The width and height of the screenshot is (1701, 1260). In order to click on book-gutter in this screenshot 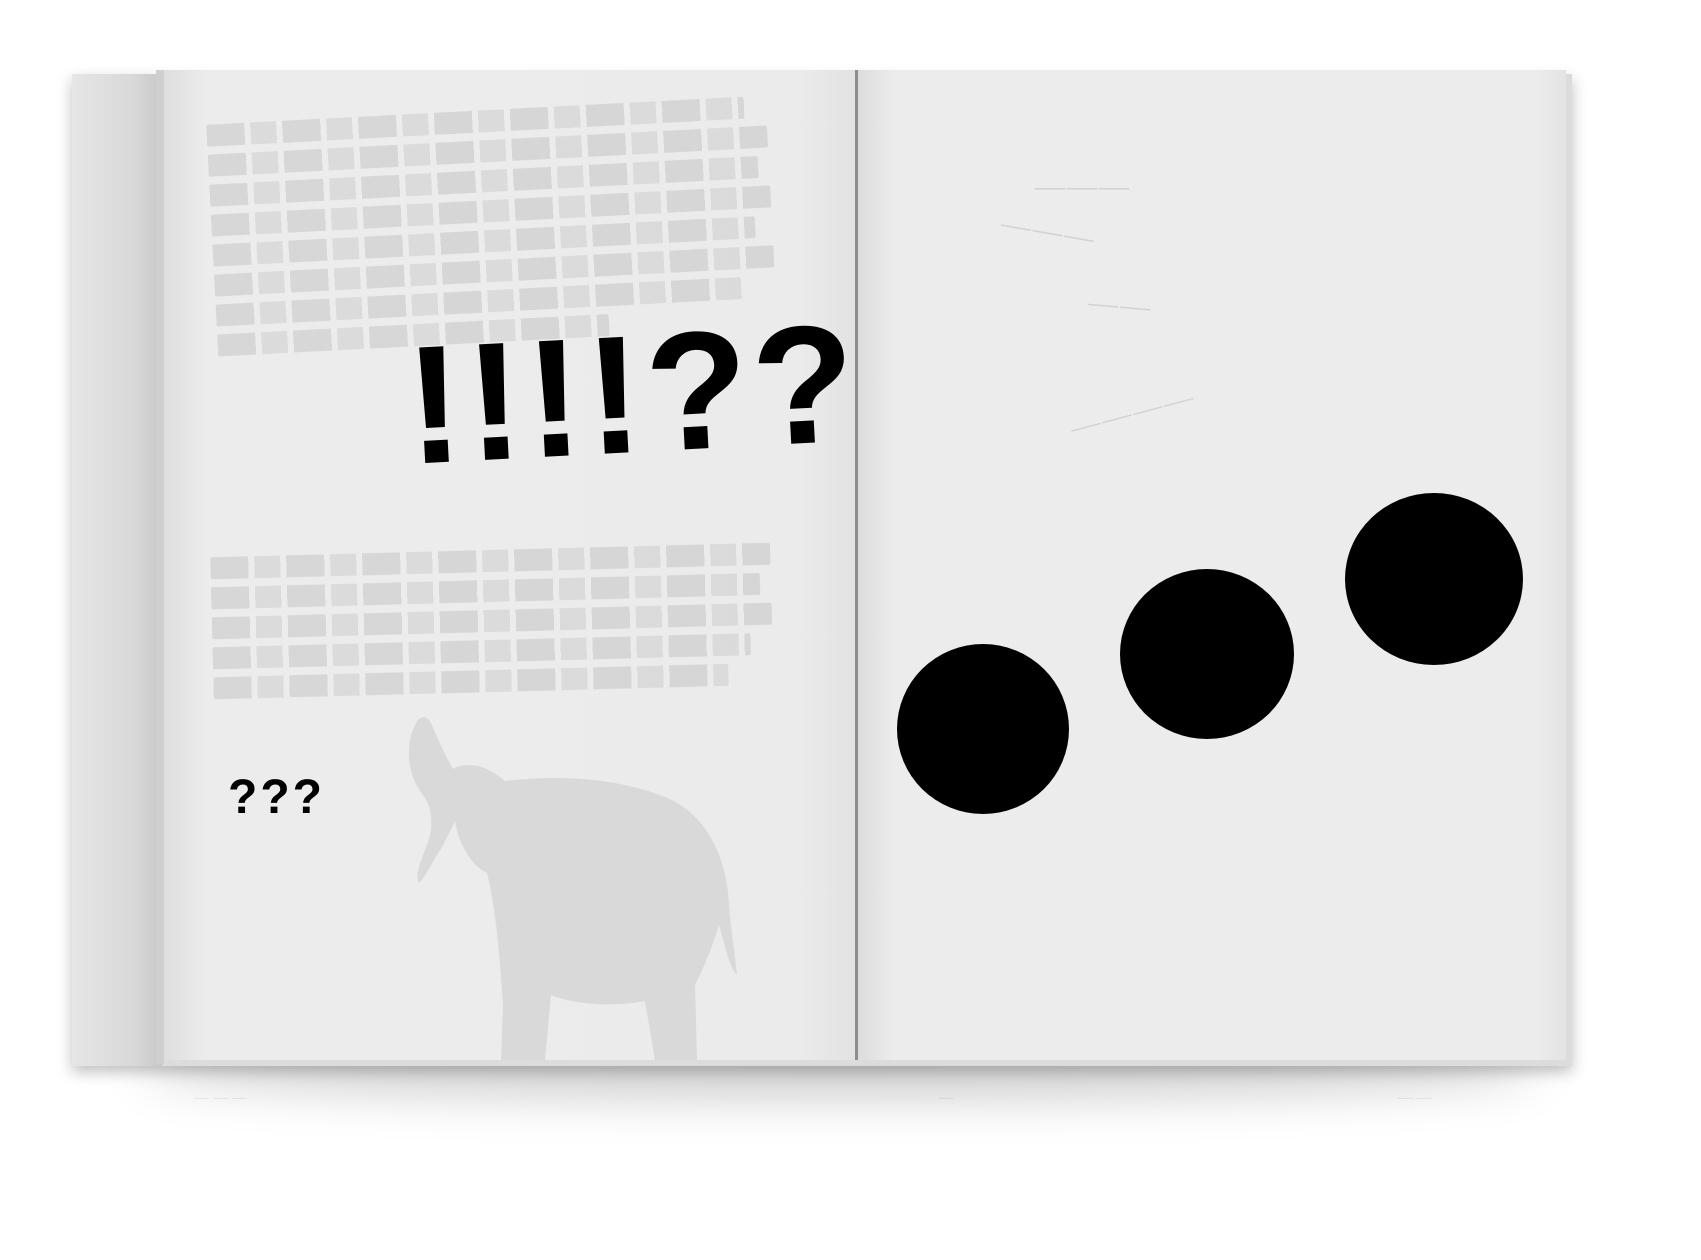, I will do `click(856, 565)`.